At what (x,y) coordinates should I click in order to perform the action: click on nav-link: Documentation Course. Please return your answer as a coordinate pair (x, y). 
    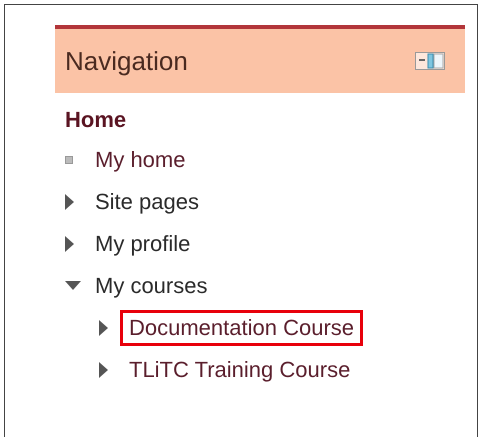
    Looking at the image, I should click on (242, 328).